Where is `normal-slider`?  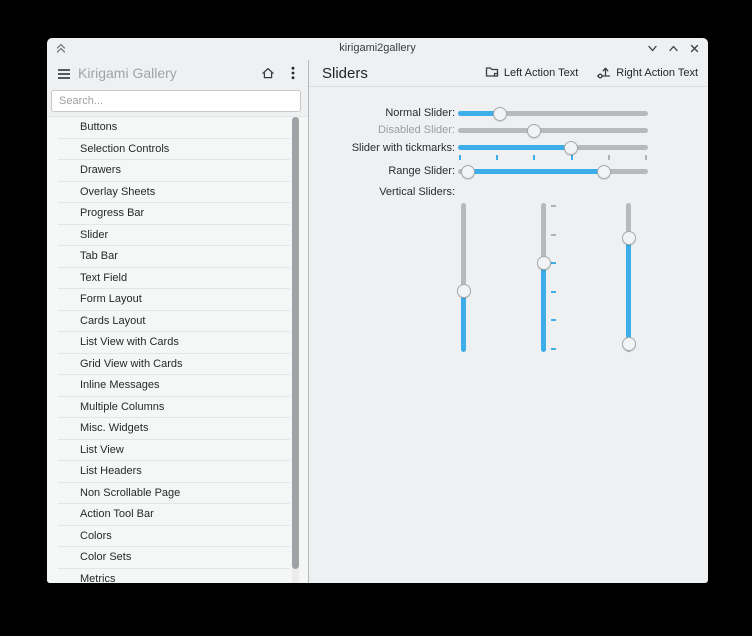
normal-slider is located at coordinates (553, 113).